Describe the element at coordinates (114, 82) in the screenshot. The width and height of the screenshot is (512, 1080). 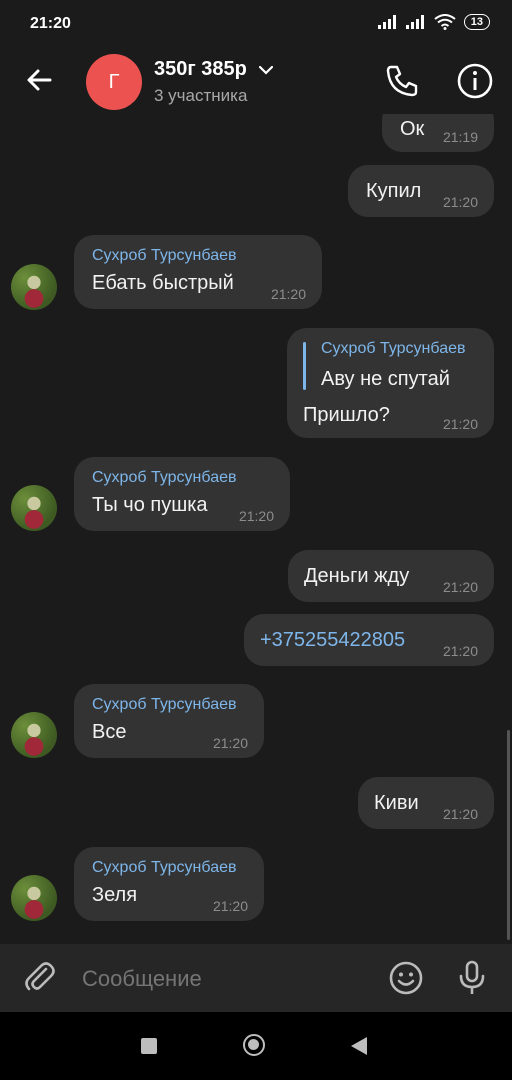
I see `chat-avatar: Г` at that location.